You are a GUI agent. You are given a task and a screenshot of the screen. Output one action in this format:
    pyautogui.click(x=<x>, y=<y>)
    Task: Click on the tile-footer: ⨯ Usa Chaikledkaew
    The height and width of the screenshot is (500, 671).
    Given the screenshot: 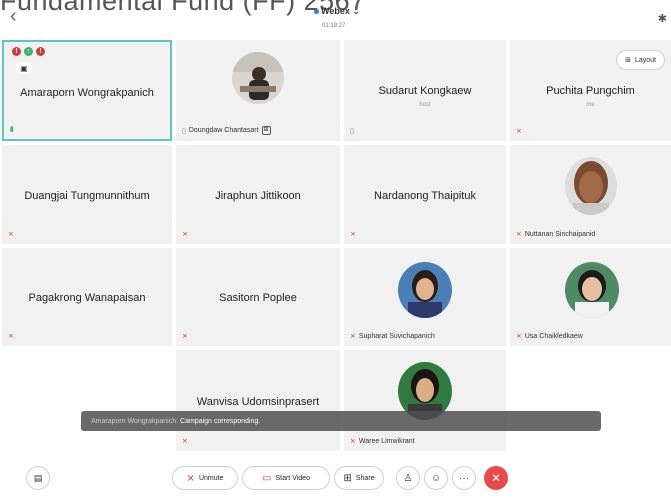 What is the action you would take?
    pyautogui.click(x=549, y=336)
    